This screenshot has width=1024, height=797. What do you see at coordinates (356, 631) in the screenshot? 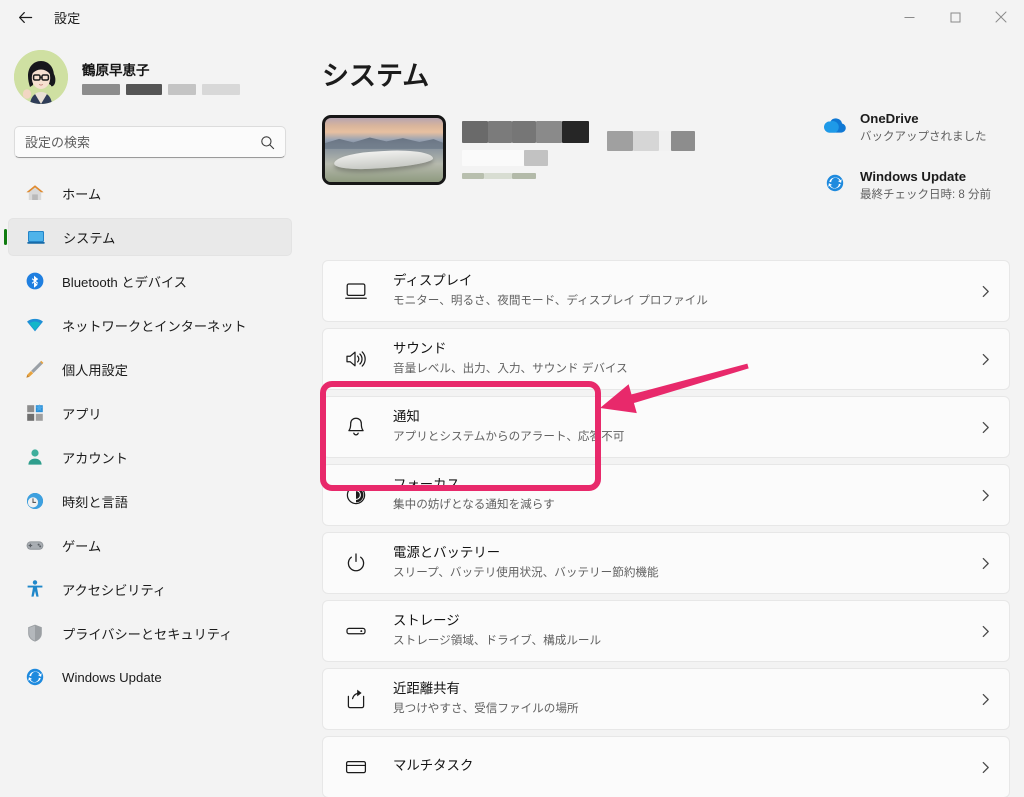
I see `storage-drive-icon` at bounding box center [356, 631].